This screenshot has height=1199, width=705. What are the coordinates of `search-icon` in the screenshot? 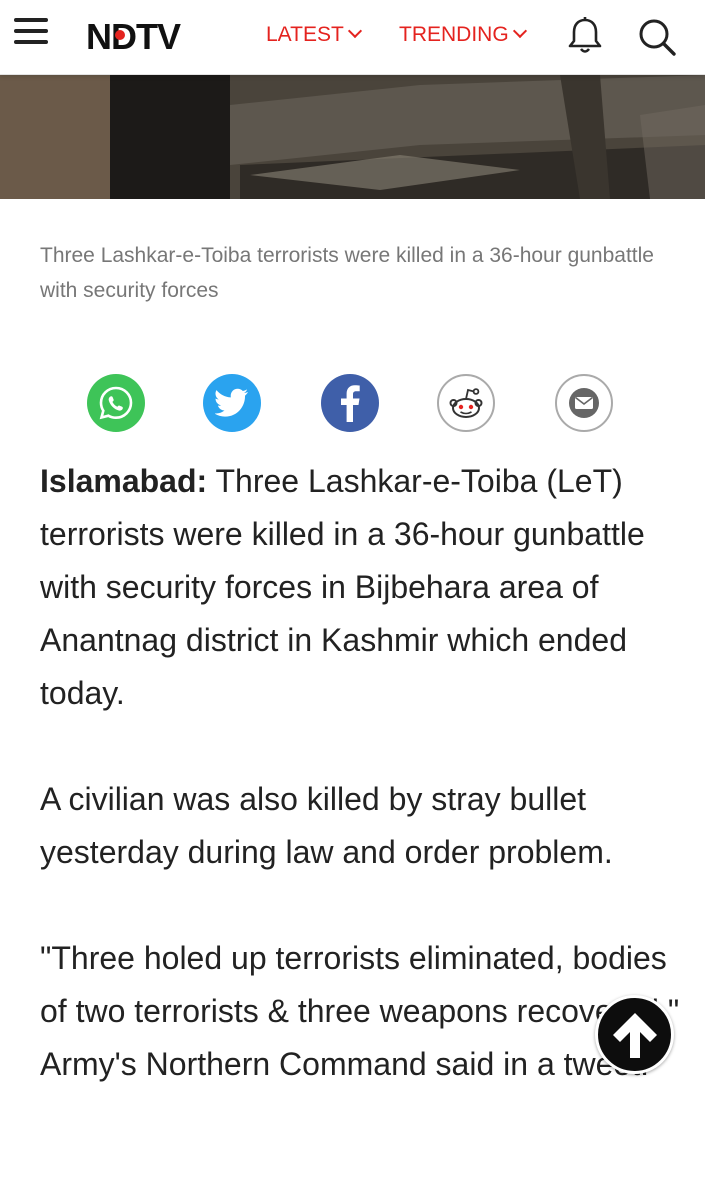 It's located at (657, 37).